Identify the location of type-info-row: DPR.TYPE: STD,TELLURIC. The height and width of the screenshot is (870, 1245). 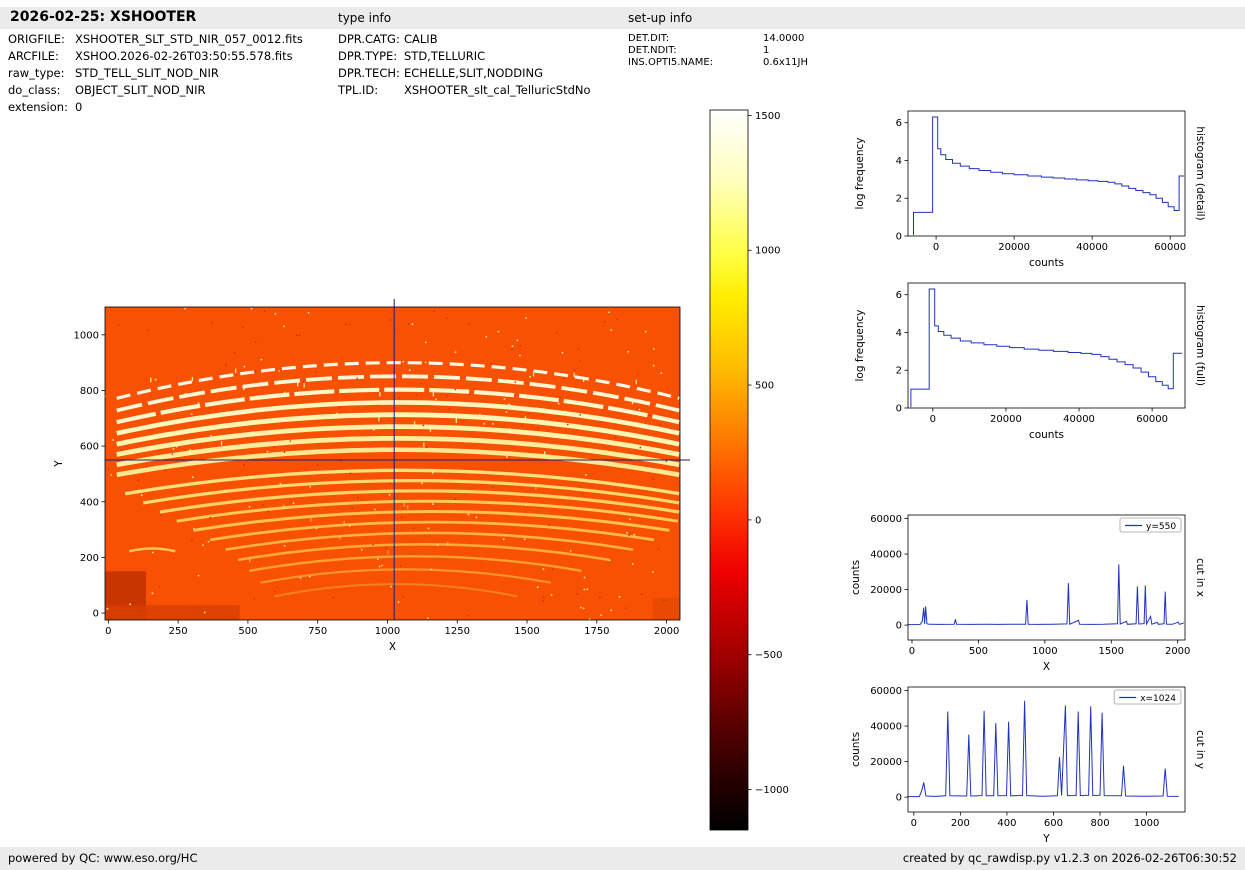
(464, 56).